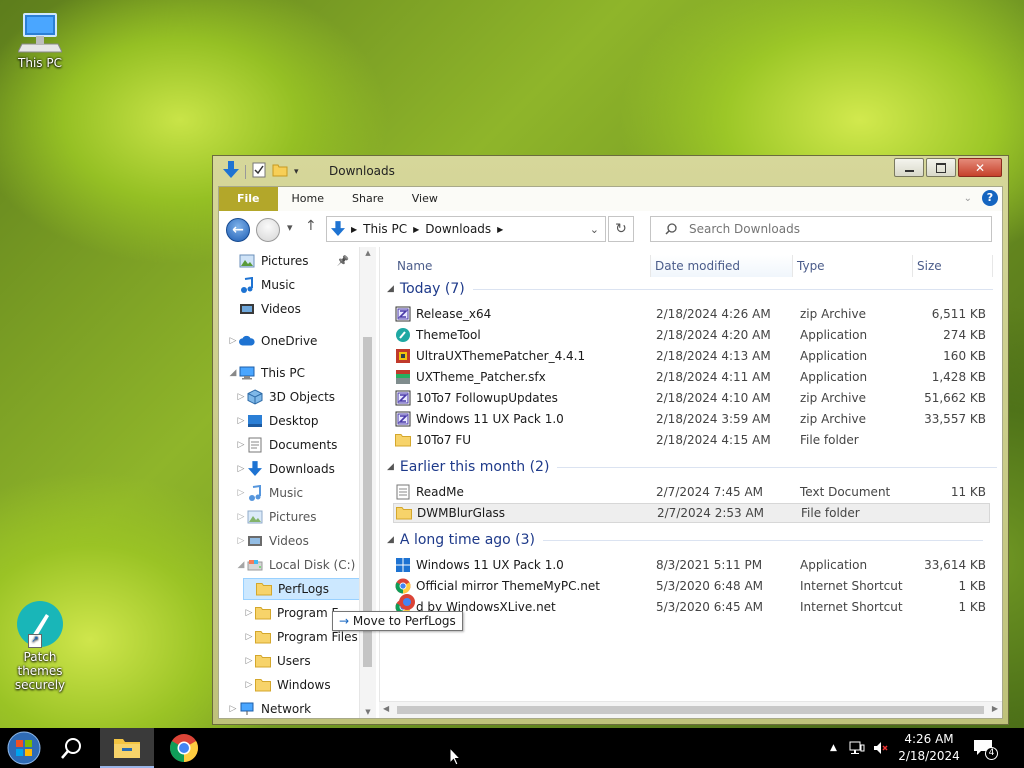  I want to click on group-header: ◢ Today (7), so click(690, 289).